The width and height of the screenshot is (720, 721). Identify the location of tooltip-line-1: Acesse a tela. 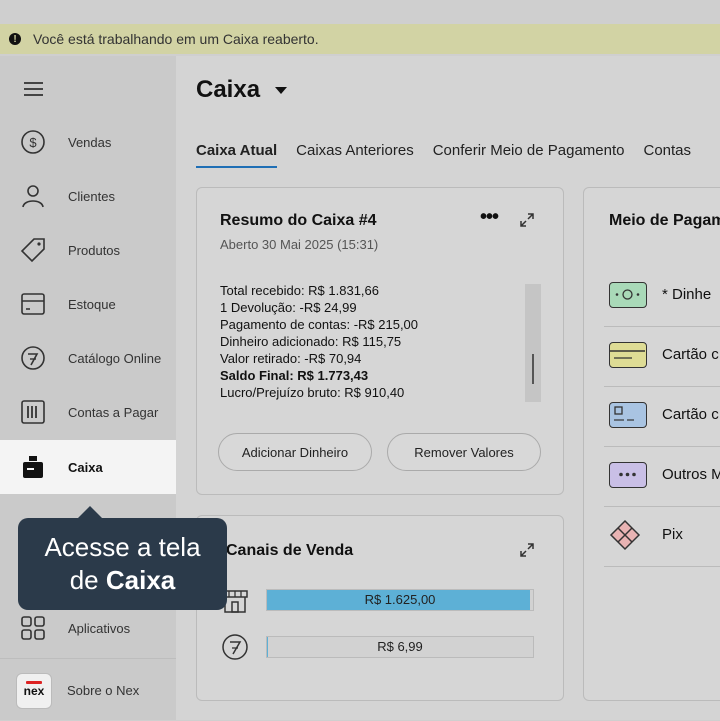
(122, 547).